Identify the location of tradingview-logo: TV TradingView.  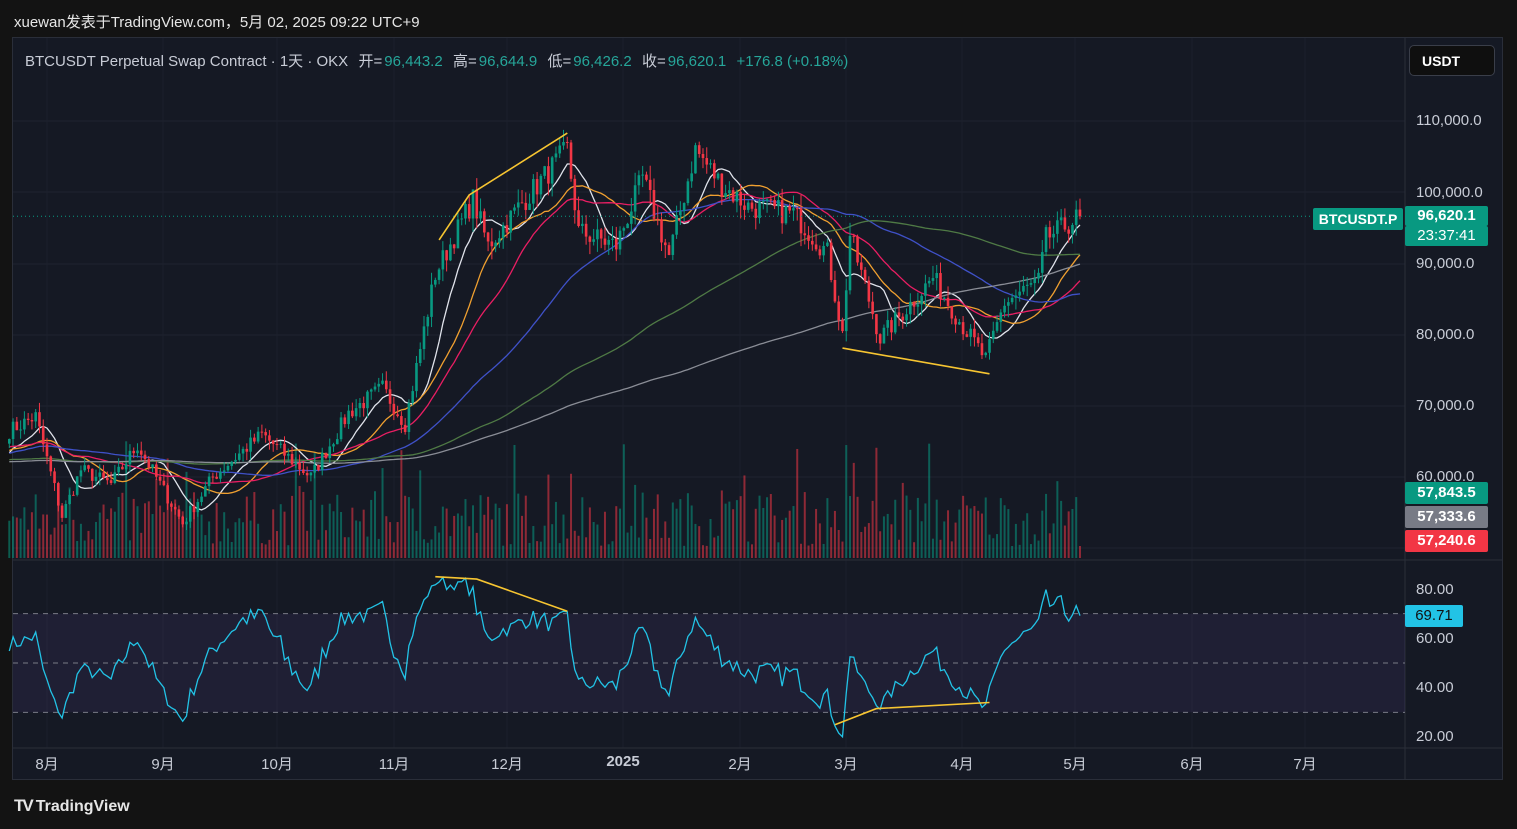
(72, 806).